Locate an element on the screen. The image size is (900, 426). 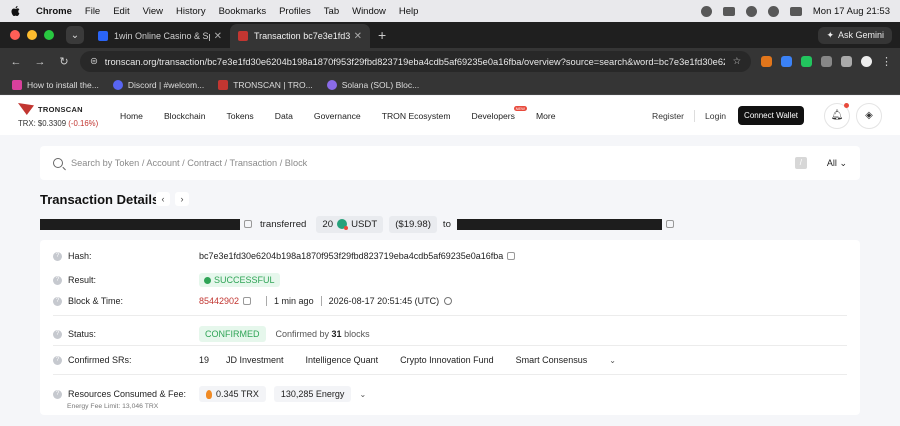
theme-toggle-button: ◈ is located at coordinates (869, 115).